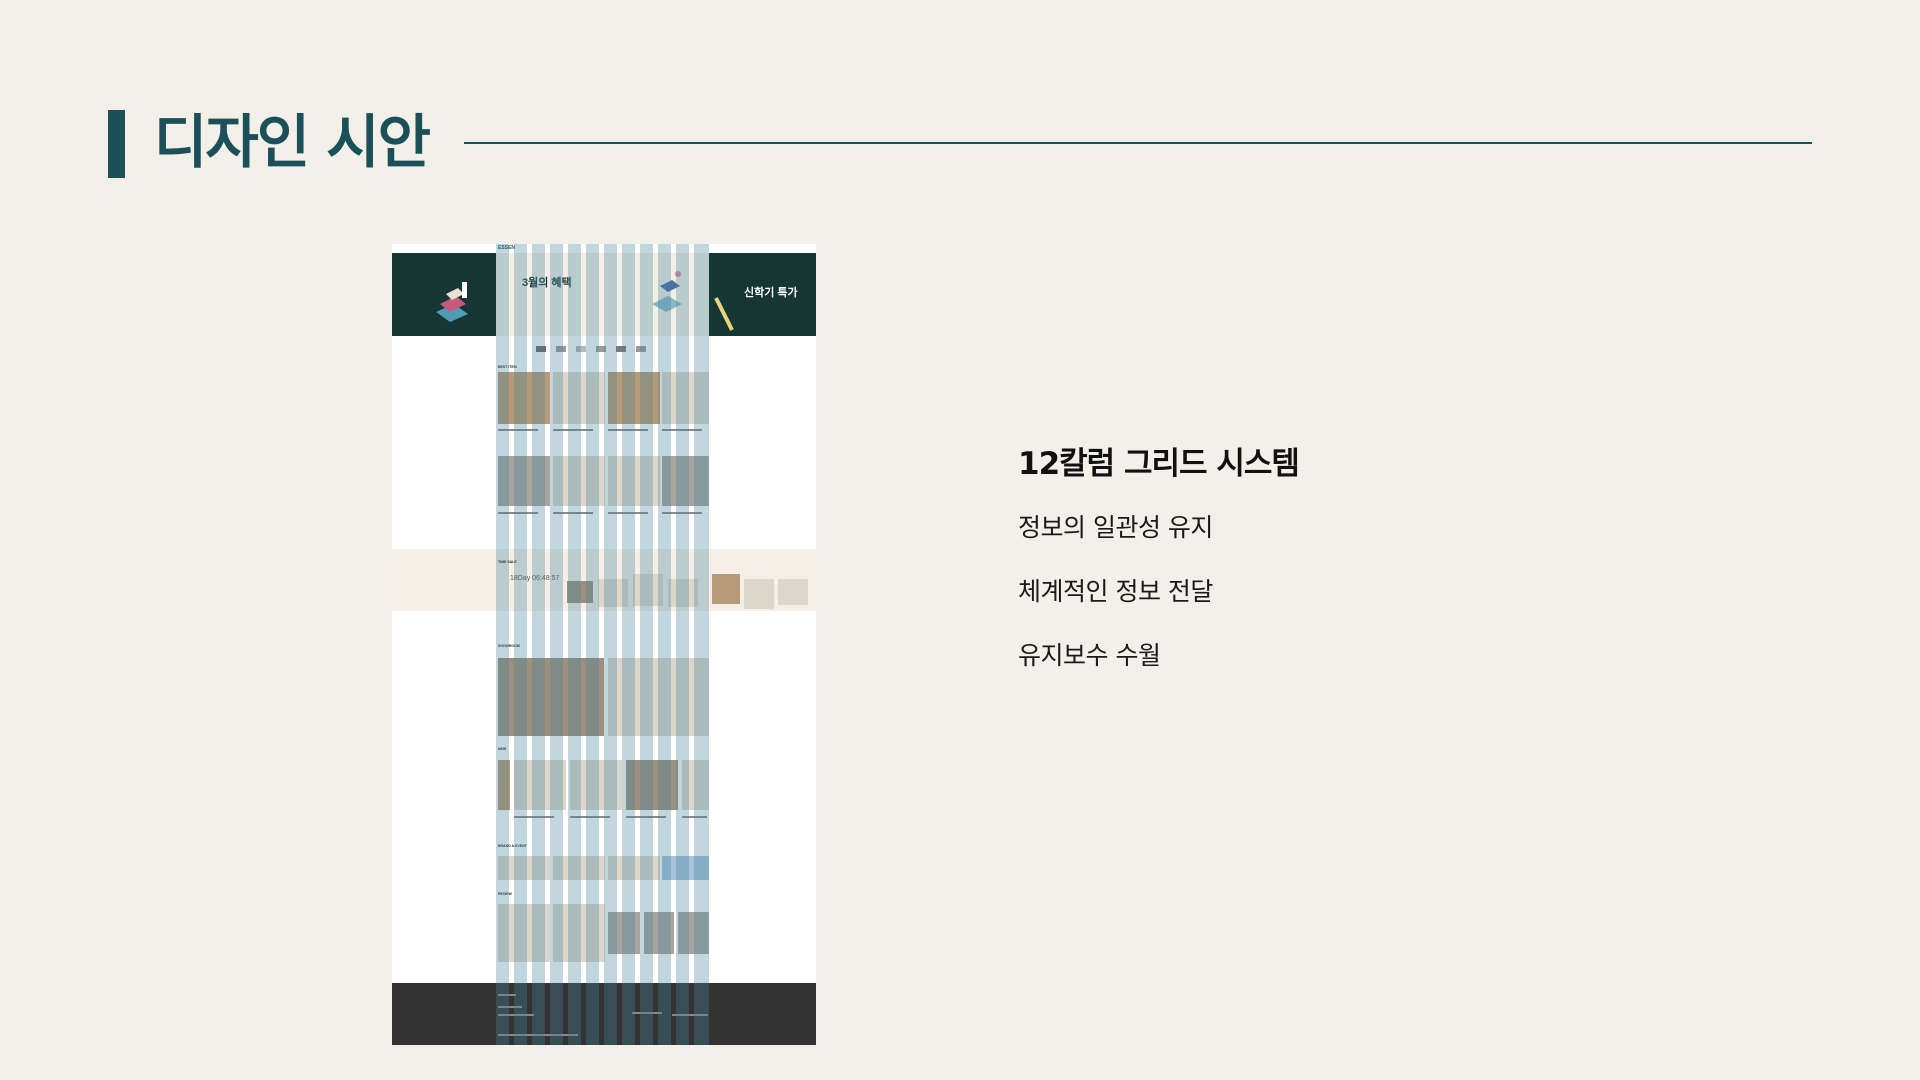 This screenshot has height=1080, width=1920. Describe the element at coordinates (1159, 464) in the screenshot. I see `grid-system-heading: 12칼럼 그리드 시스템` at that location.